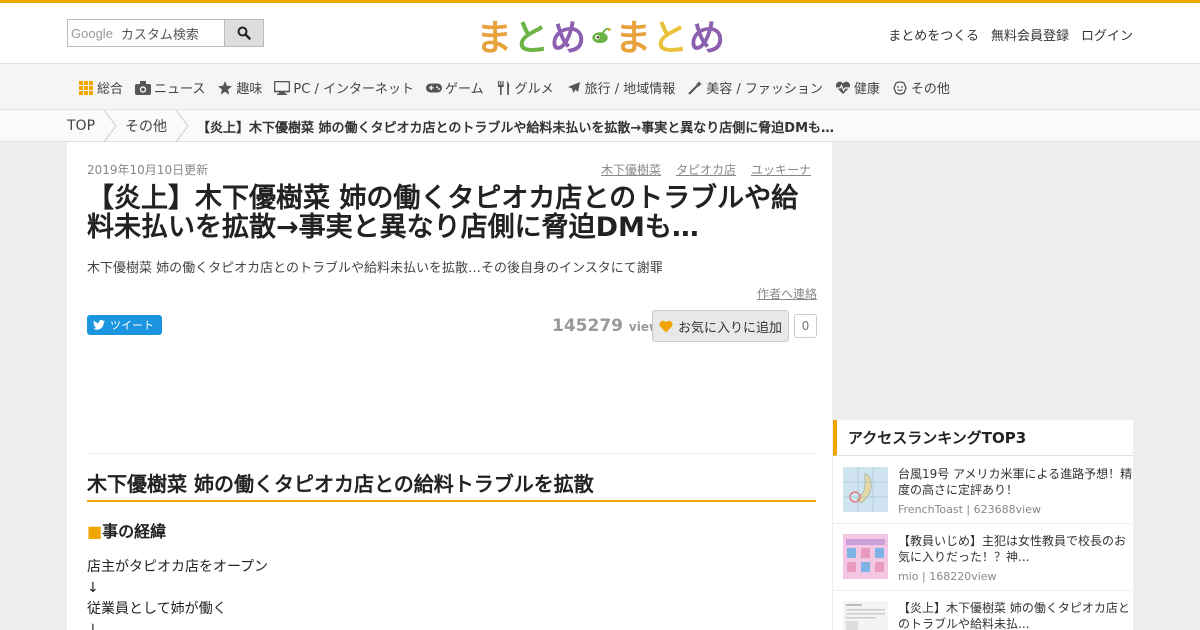  Describe the element at coordinates (159, 35) in the screenshot. I see `search-placeholder: カスタム検索` at that location.